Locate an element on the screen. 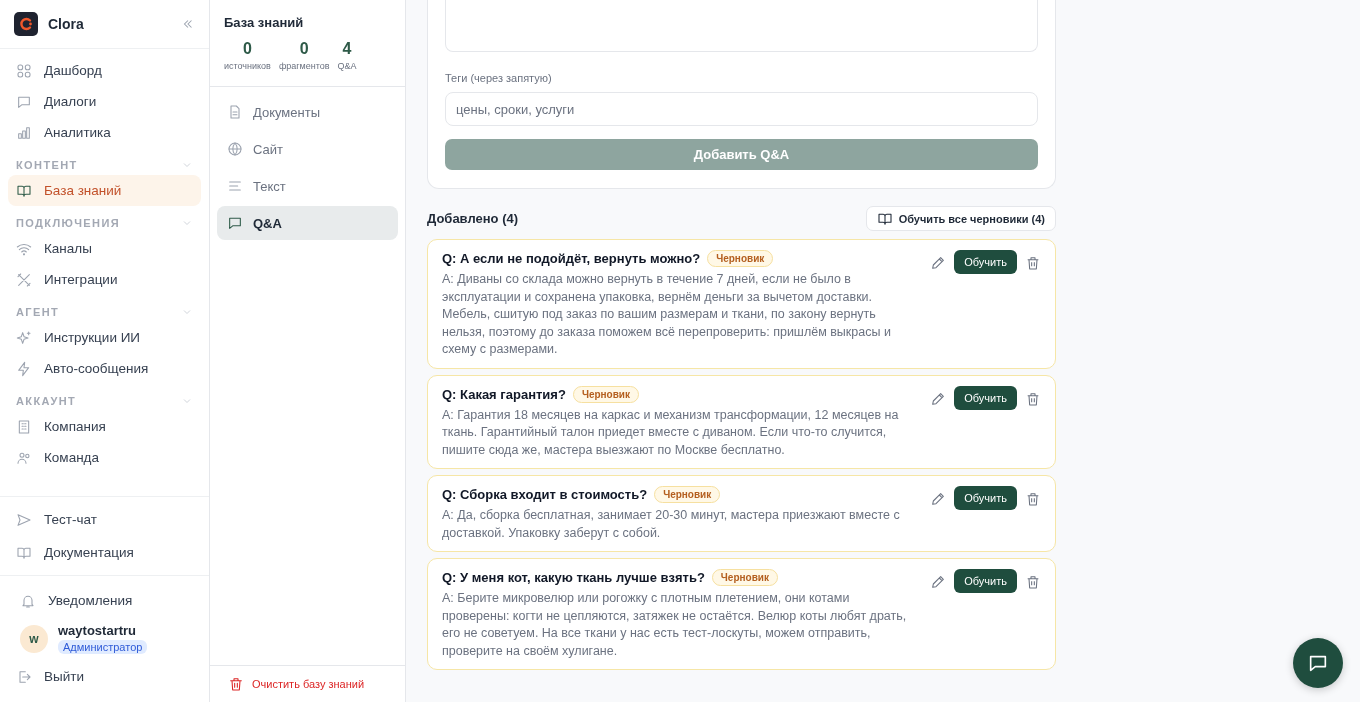  document-icon is located at coordinates (235, 112).